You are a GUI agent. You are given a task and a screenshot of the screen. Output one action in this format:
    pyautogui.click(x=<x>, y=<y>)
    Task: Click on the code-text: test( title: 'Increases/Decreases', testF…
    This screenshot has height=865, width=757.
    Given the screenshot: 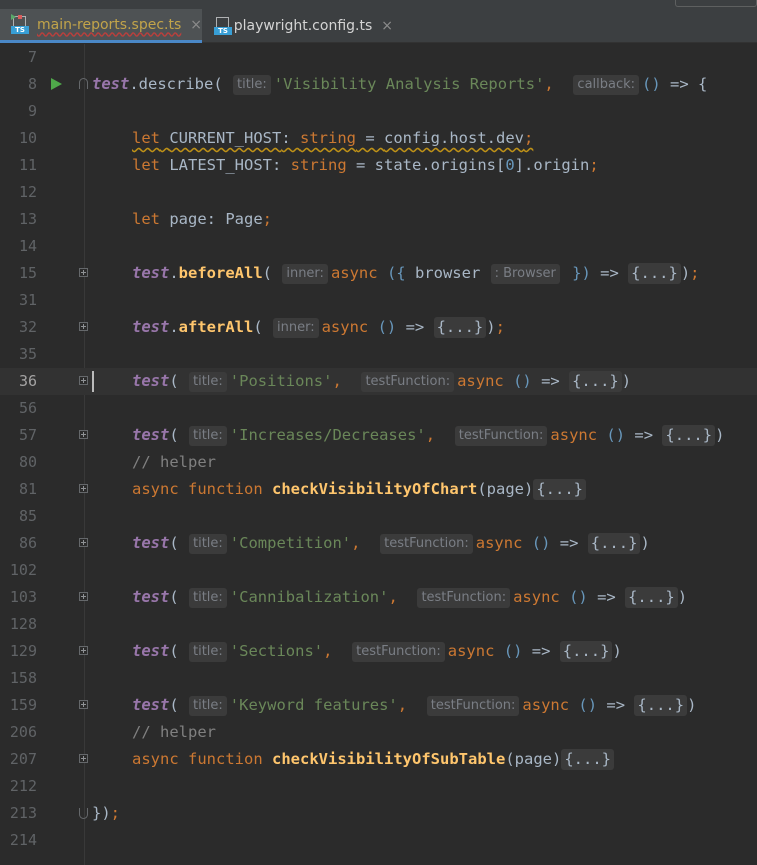 What is the action you would take?
    pyautogui.click(x=428, y=435)
    